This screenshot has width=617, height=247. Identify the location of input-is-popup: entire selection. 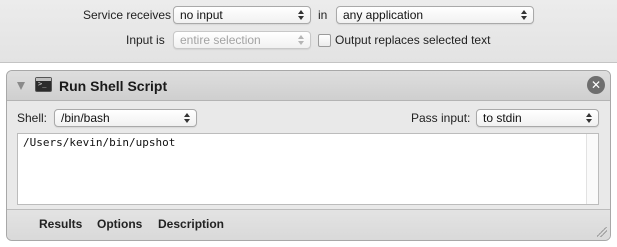
(242, 40).